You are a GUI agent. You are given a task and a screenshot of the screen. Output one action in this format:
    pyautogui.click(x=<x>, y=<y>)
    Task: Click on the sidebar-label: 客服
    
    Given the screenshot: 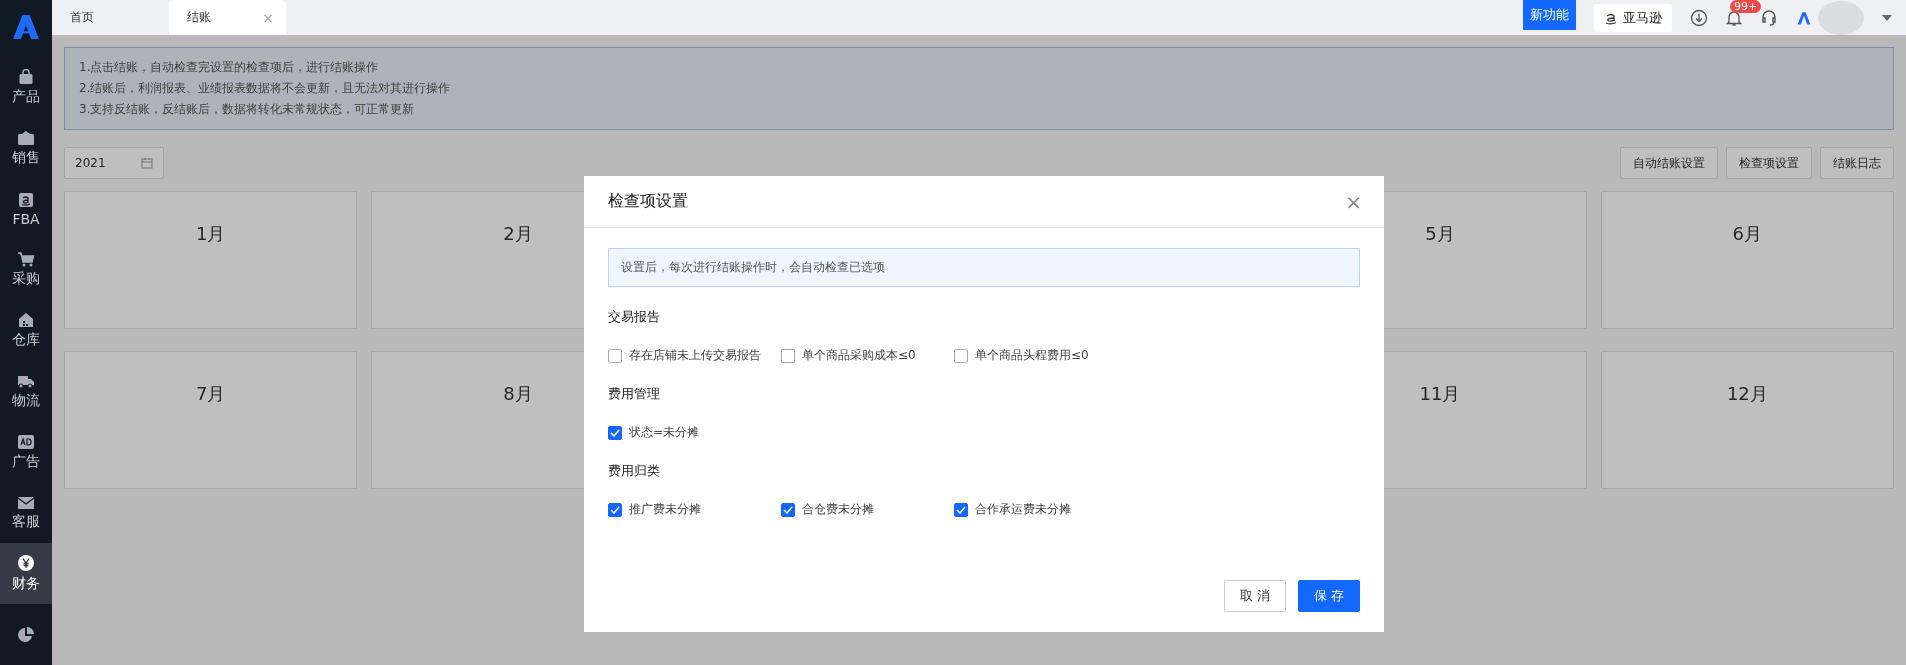 What is the action you would take?
    pyautogui.click(x=26, y=521)
    